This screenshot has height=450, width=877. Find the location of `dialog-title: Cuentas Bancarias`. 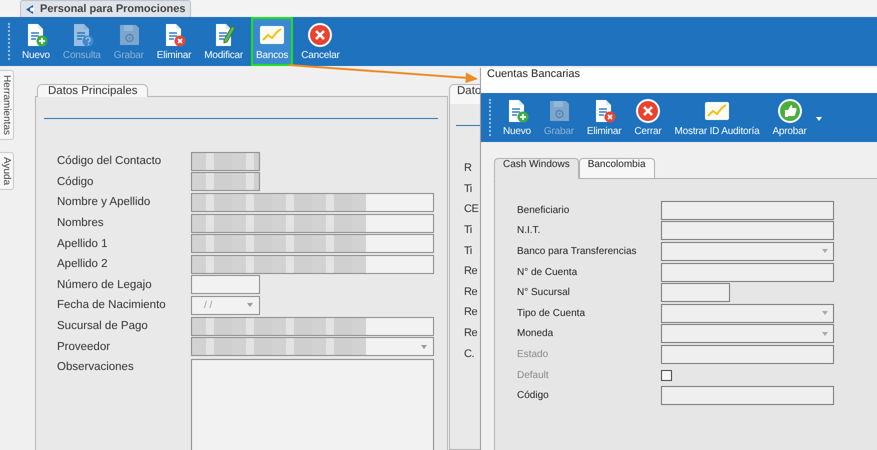

dialog-title: Cuentas Bancarias is located at coordinates (679, 80).